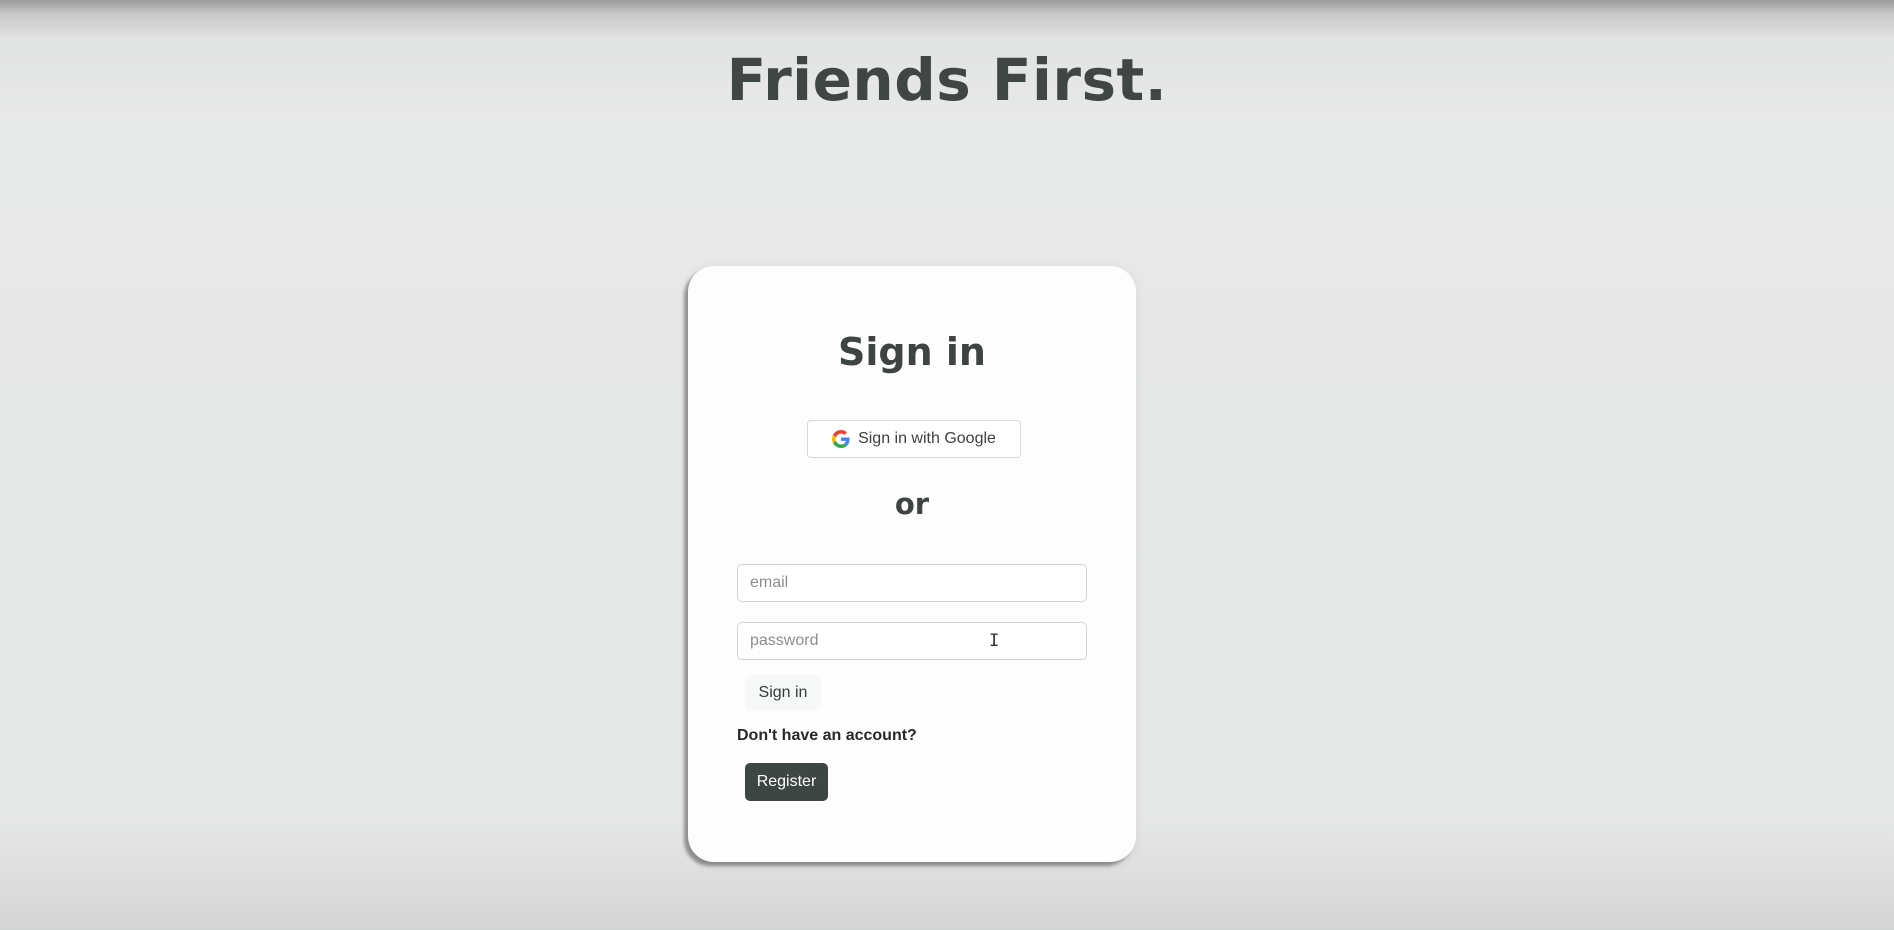 This screenshot has width=1894, height=930. What do you see at coordinates (786, 782) in the screenshot?
I see `register-button: Register` at bounding box center [786, 782].